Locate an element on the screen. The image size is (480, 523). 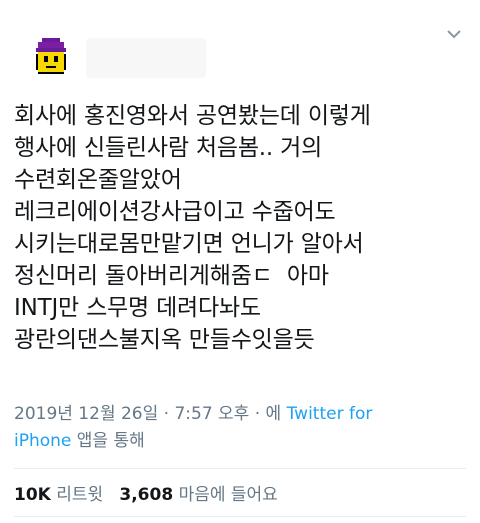
tweet-line: 광란의댄스불지옥 만들수잇을듯 is located at coordinates (164, 340).